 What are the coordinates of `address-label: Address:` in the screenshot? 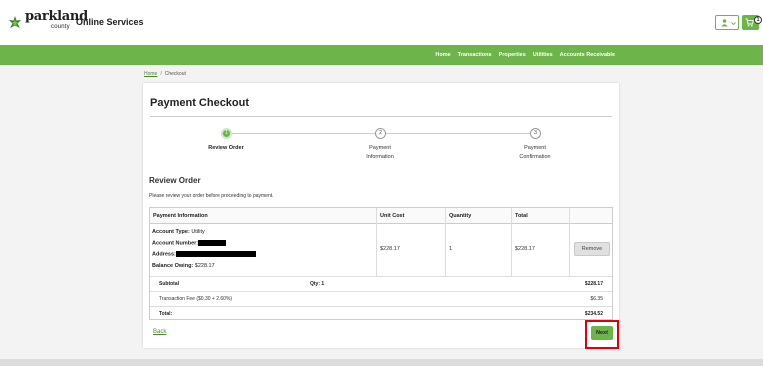 It's located at (164, 254).